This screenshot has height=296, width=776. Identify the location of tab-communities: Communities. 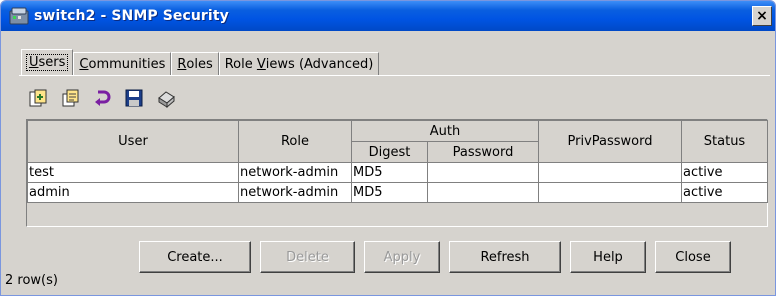
(122, 63).